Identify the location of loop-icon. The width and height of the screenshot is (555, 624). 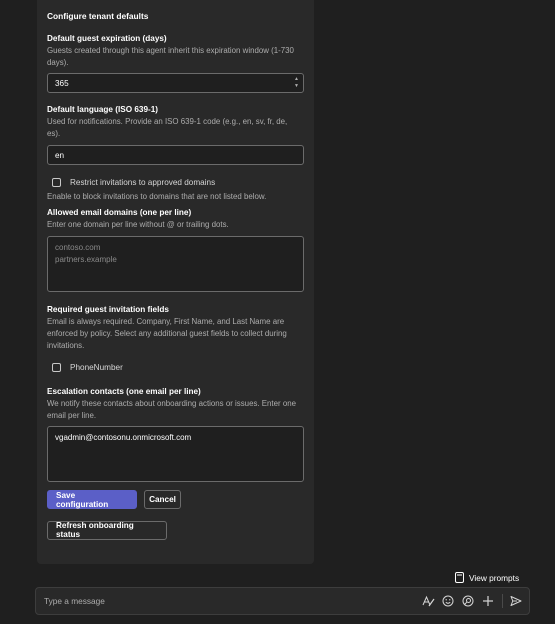
(468, 601).